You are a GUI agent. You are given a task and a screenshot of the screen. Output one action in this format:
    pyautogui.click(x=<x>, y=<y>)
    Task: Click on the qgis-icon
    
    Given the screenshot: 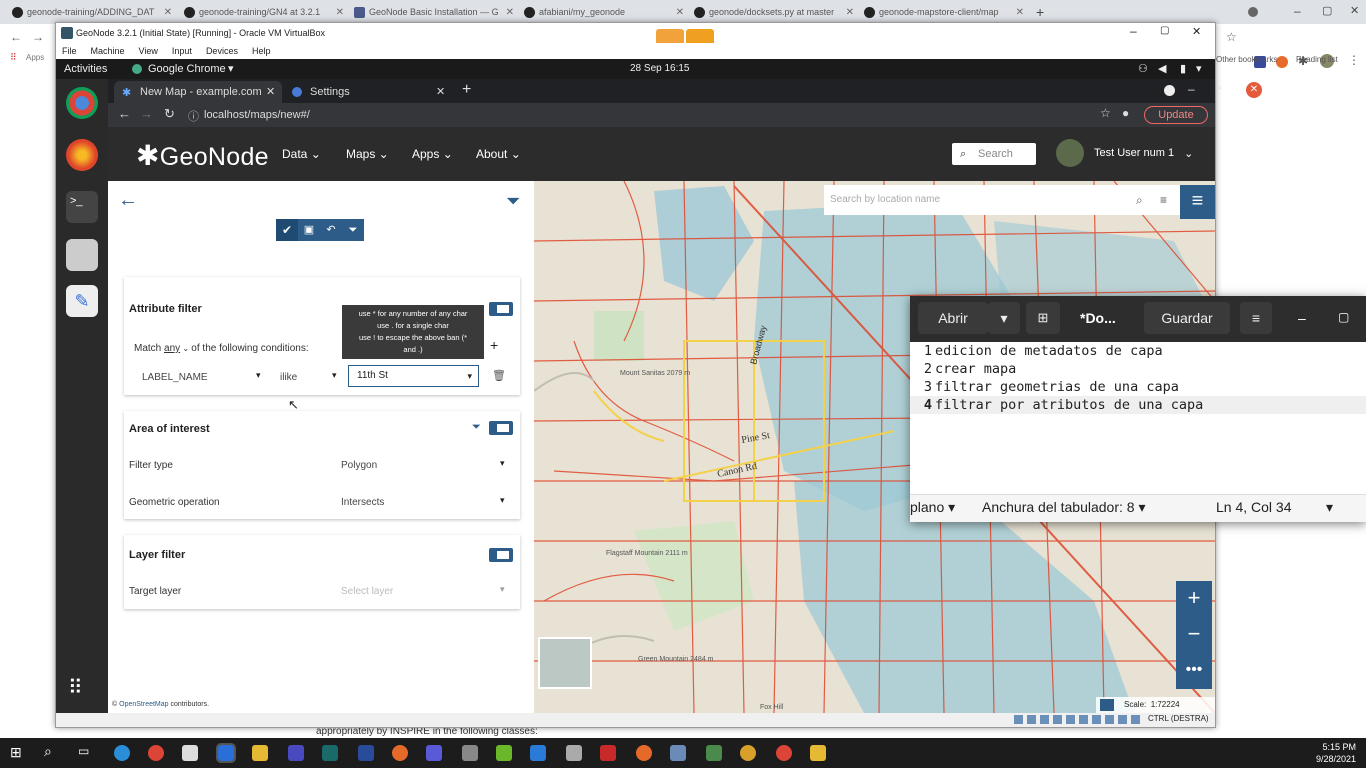 What is the action you would take?
    pyautogui.click(x=504, y=753)
    